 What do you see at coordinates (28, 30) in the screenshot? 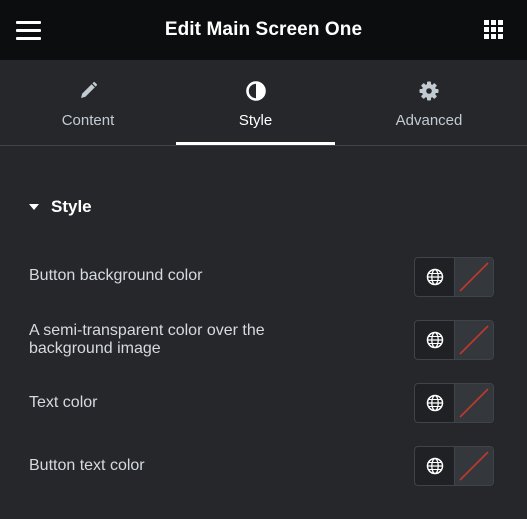
I see `hamburger-menu-icon` at bounding box center [28, 30].